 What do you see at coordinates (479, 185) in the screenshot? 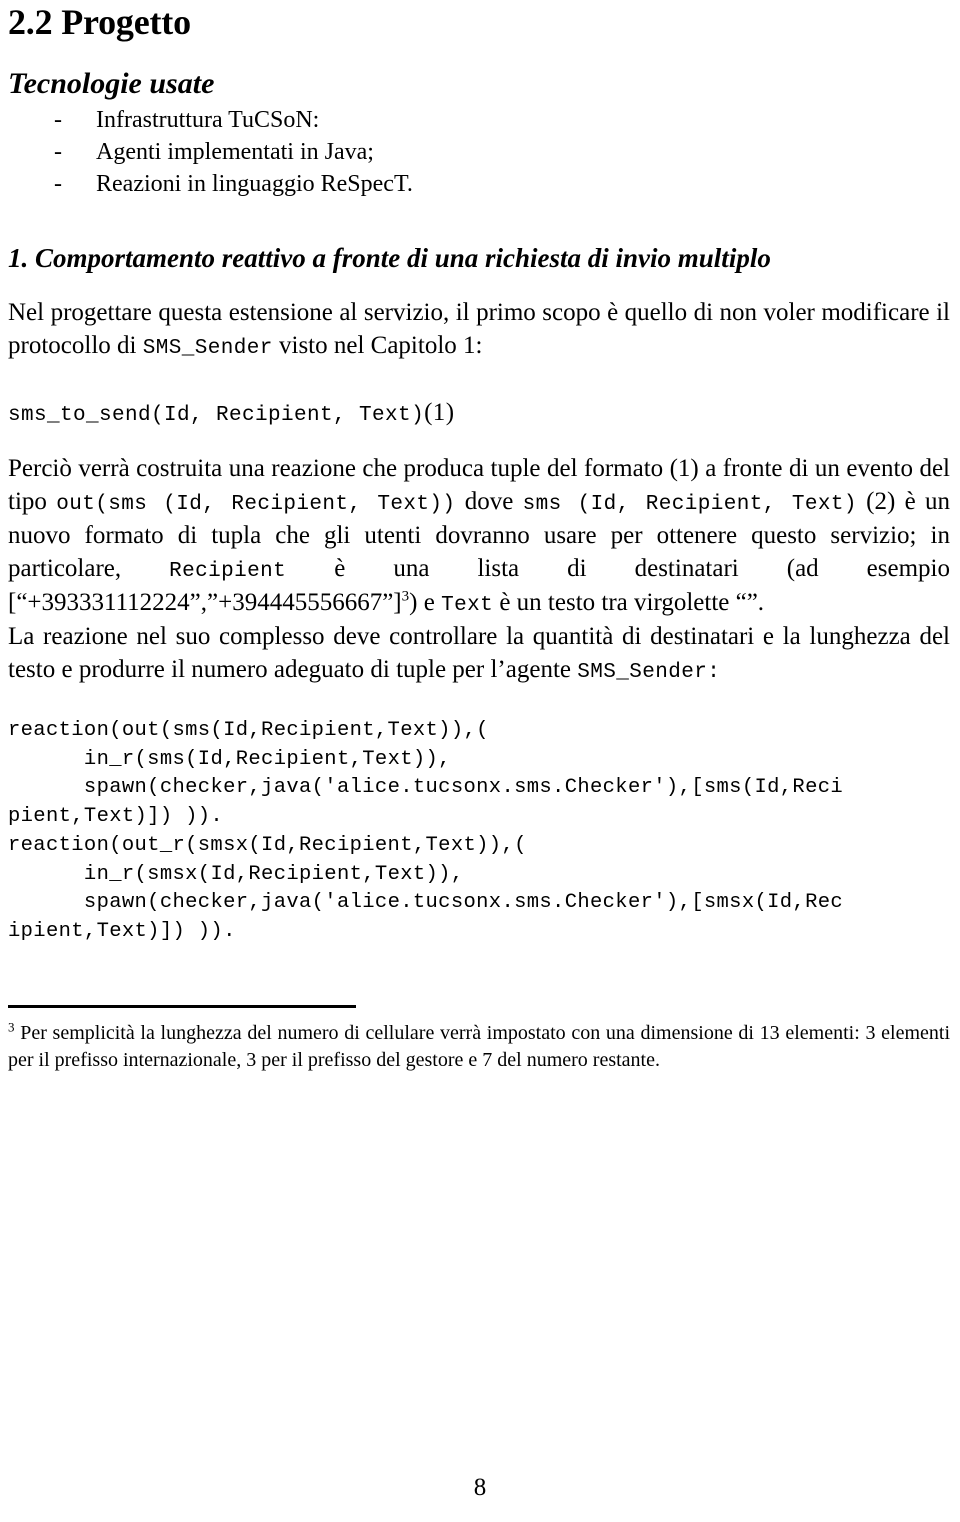
I see `list-item: - Reazioni in linguaggio ReSpecT.` at bounding box center [479, 185].